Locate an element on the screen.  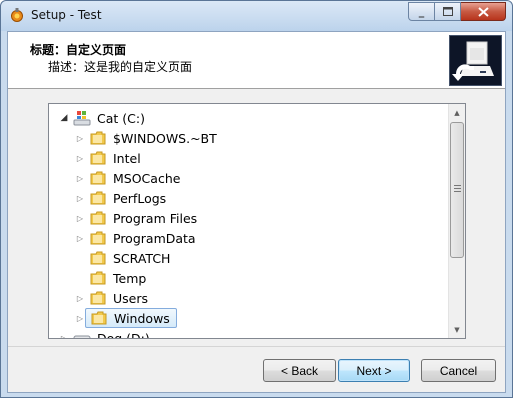
drive-icon is located at coordinates (82, 336).